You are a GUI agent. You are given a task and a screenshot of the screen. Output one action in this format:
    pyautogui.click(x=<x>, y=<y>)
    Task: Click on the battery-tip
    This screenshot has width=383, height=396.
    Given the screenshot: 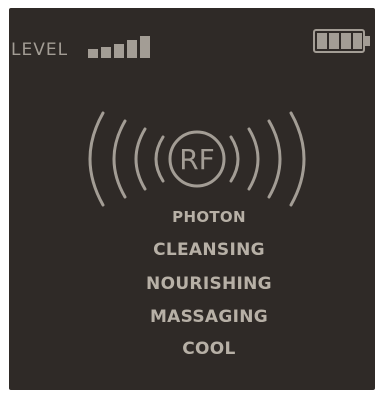 What is the action you would take?
    pyautogui.click(x=367, y=41)
    